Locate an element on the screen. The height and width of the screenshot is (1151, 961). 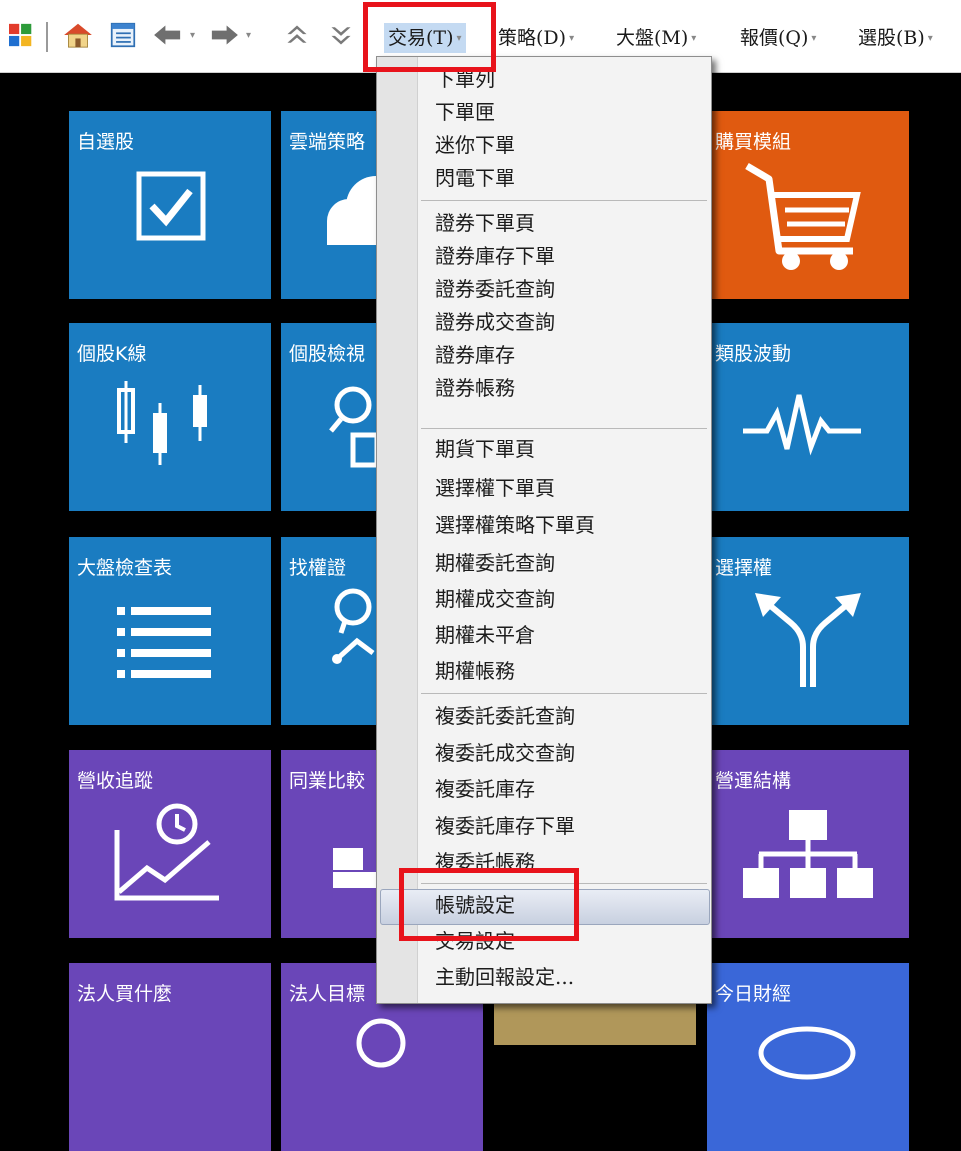
menu-quote: 報價(Q) ▾ is located at coordinates (778, 38).